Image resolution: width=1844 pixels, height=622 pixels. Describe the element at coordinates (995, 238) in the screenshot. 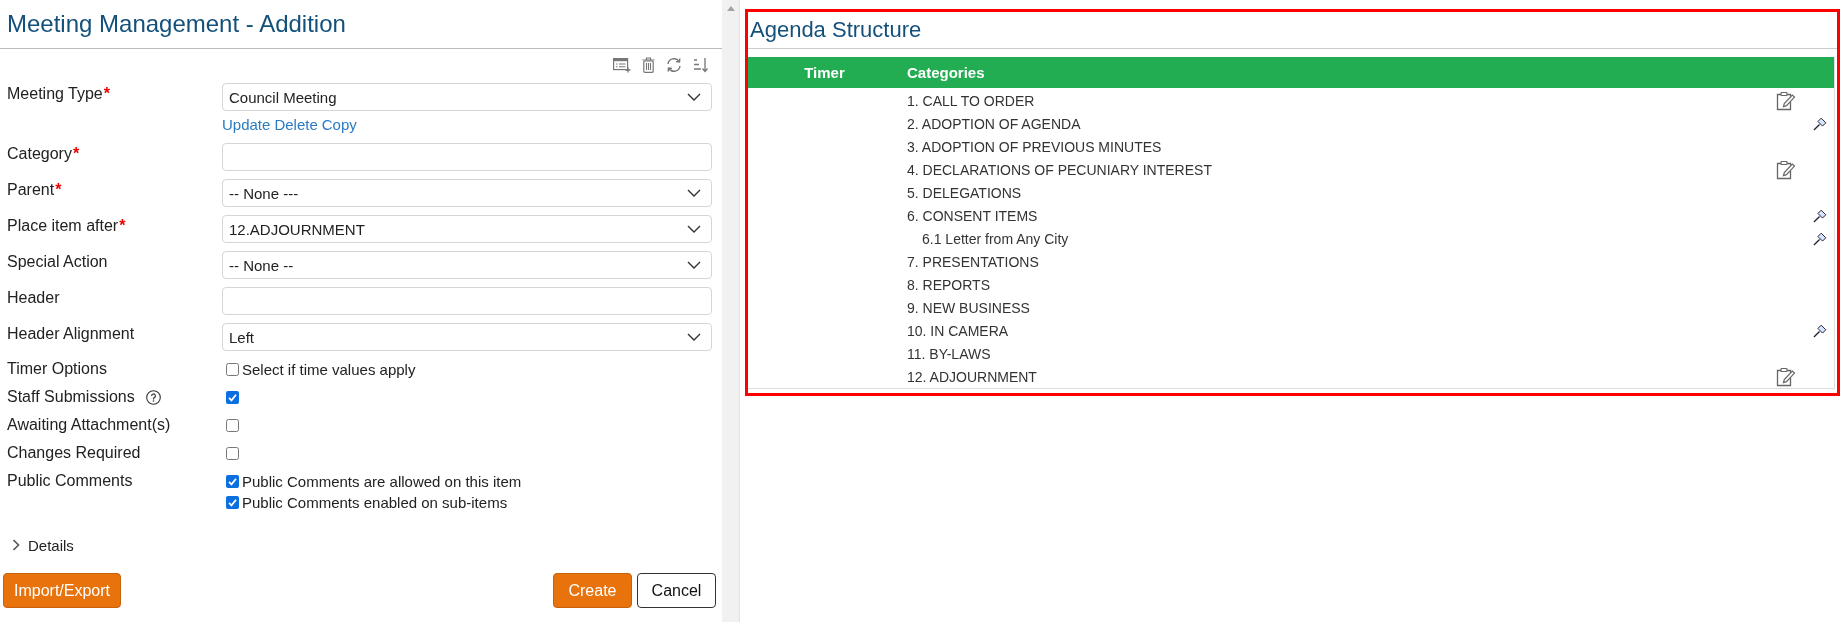

I see `agenda-item: 6.1 Letter from Any City` at that location.